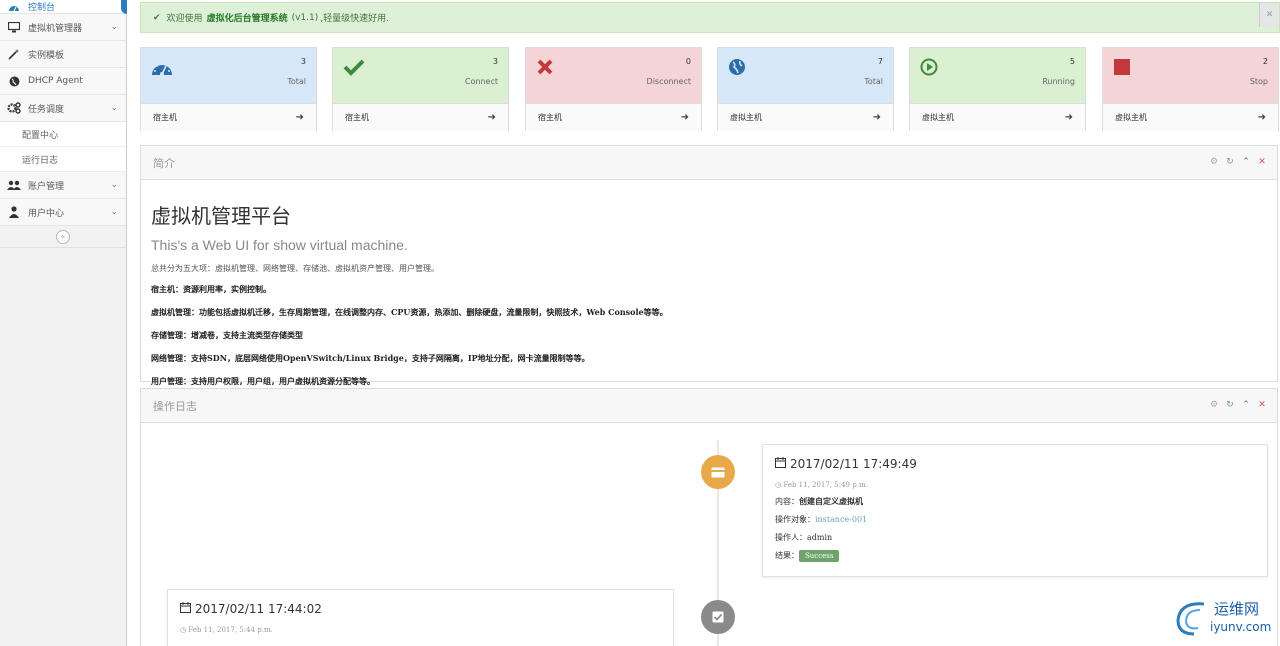  What do you see at coordinates (295, 268) in the screenshot?
I see `intro-line: 总共分为五大项：虚拟机管理、网络管理、存储池、虚拟机资产管理、用户管理。` at bounding box center [295, 268].